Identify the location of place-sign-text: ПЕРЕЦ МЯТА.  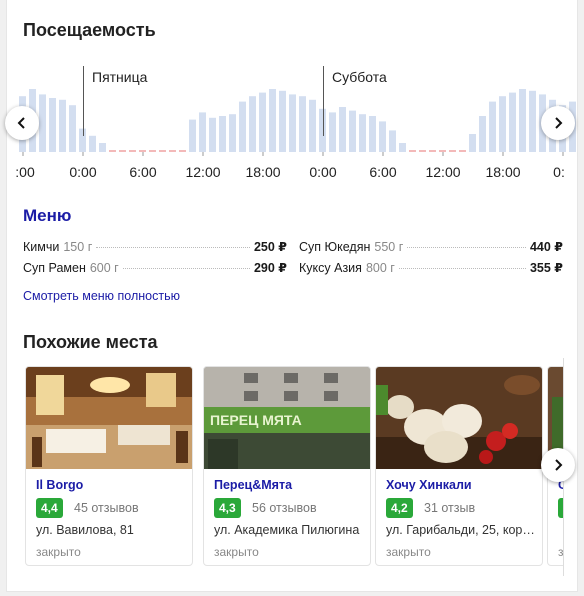
(256, 420).